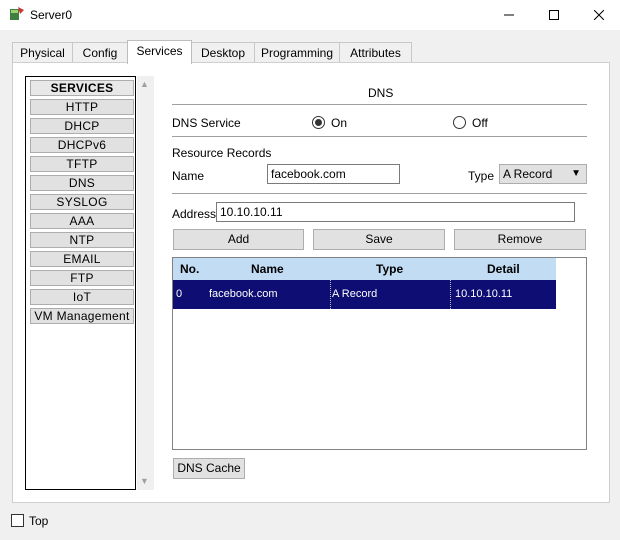 This screenshot has height=540, width=620. I want to click on dns-on-label: On, so click(339, 123).